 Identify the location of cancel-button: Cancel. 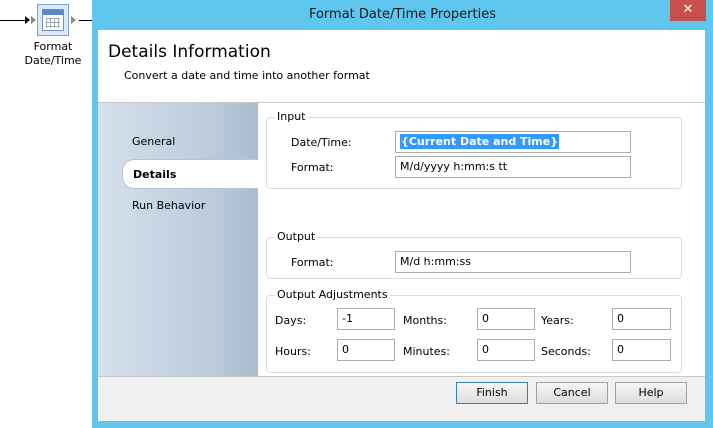
(572, 393).